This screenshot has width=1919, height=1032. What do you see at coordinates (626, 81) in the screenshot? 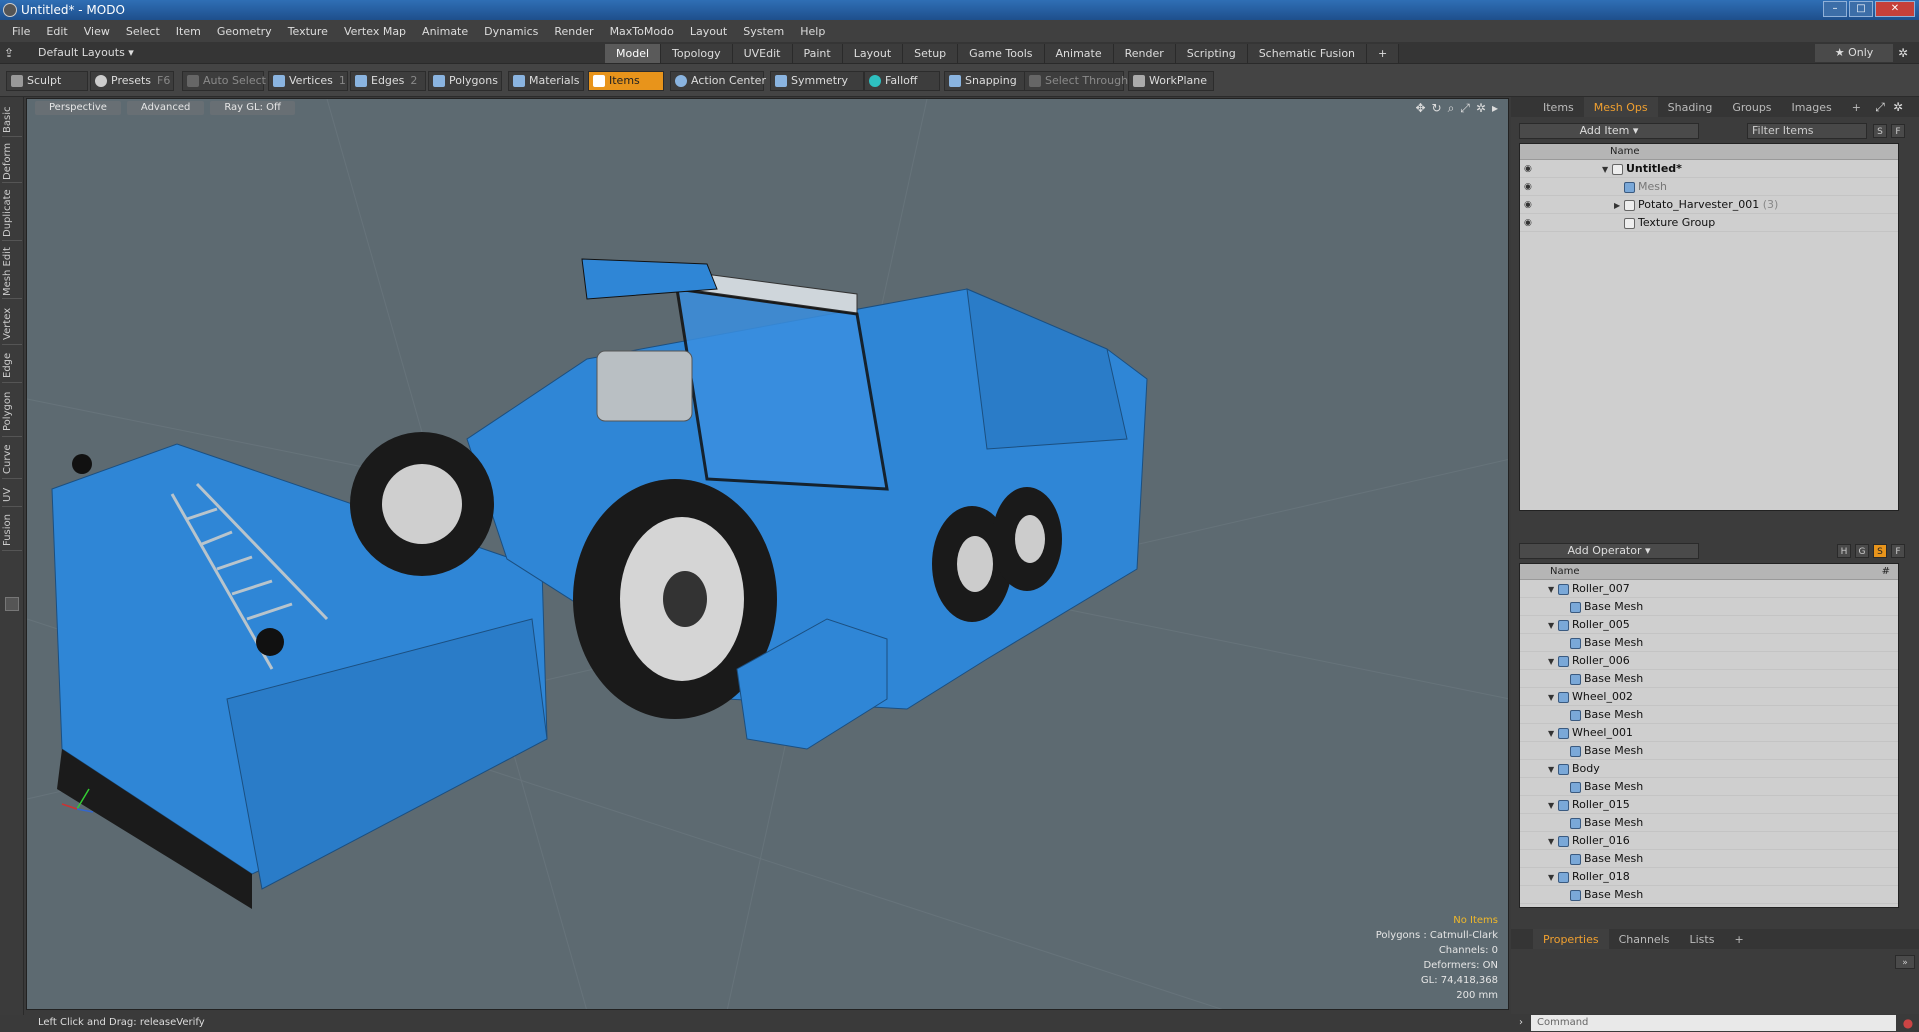
I see `items-button: Items` at bounding box center [626, 81].